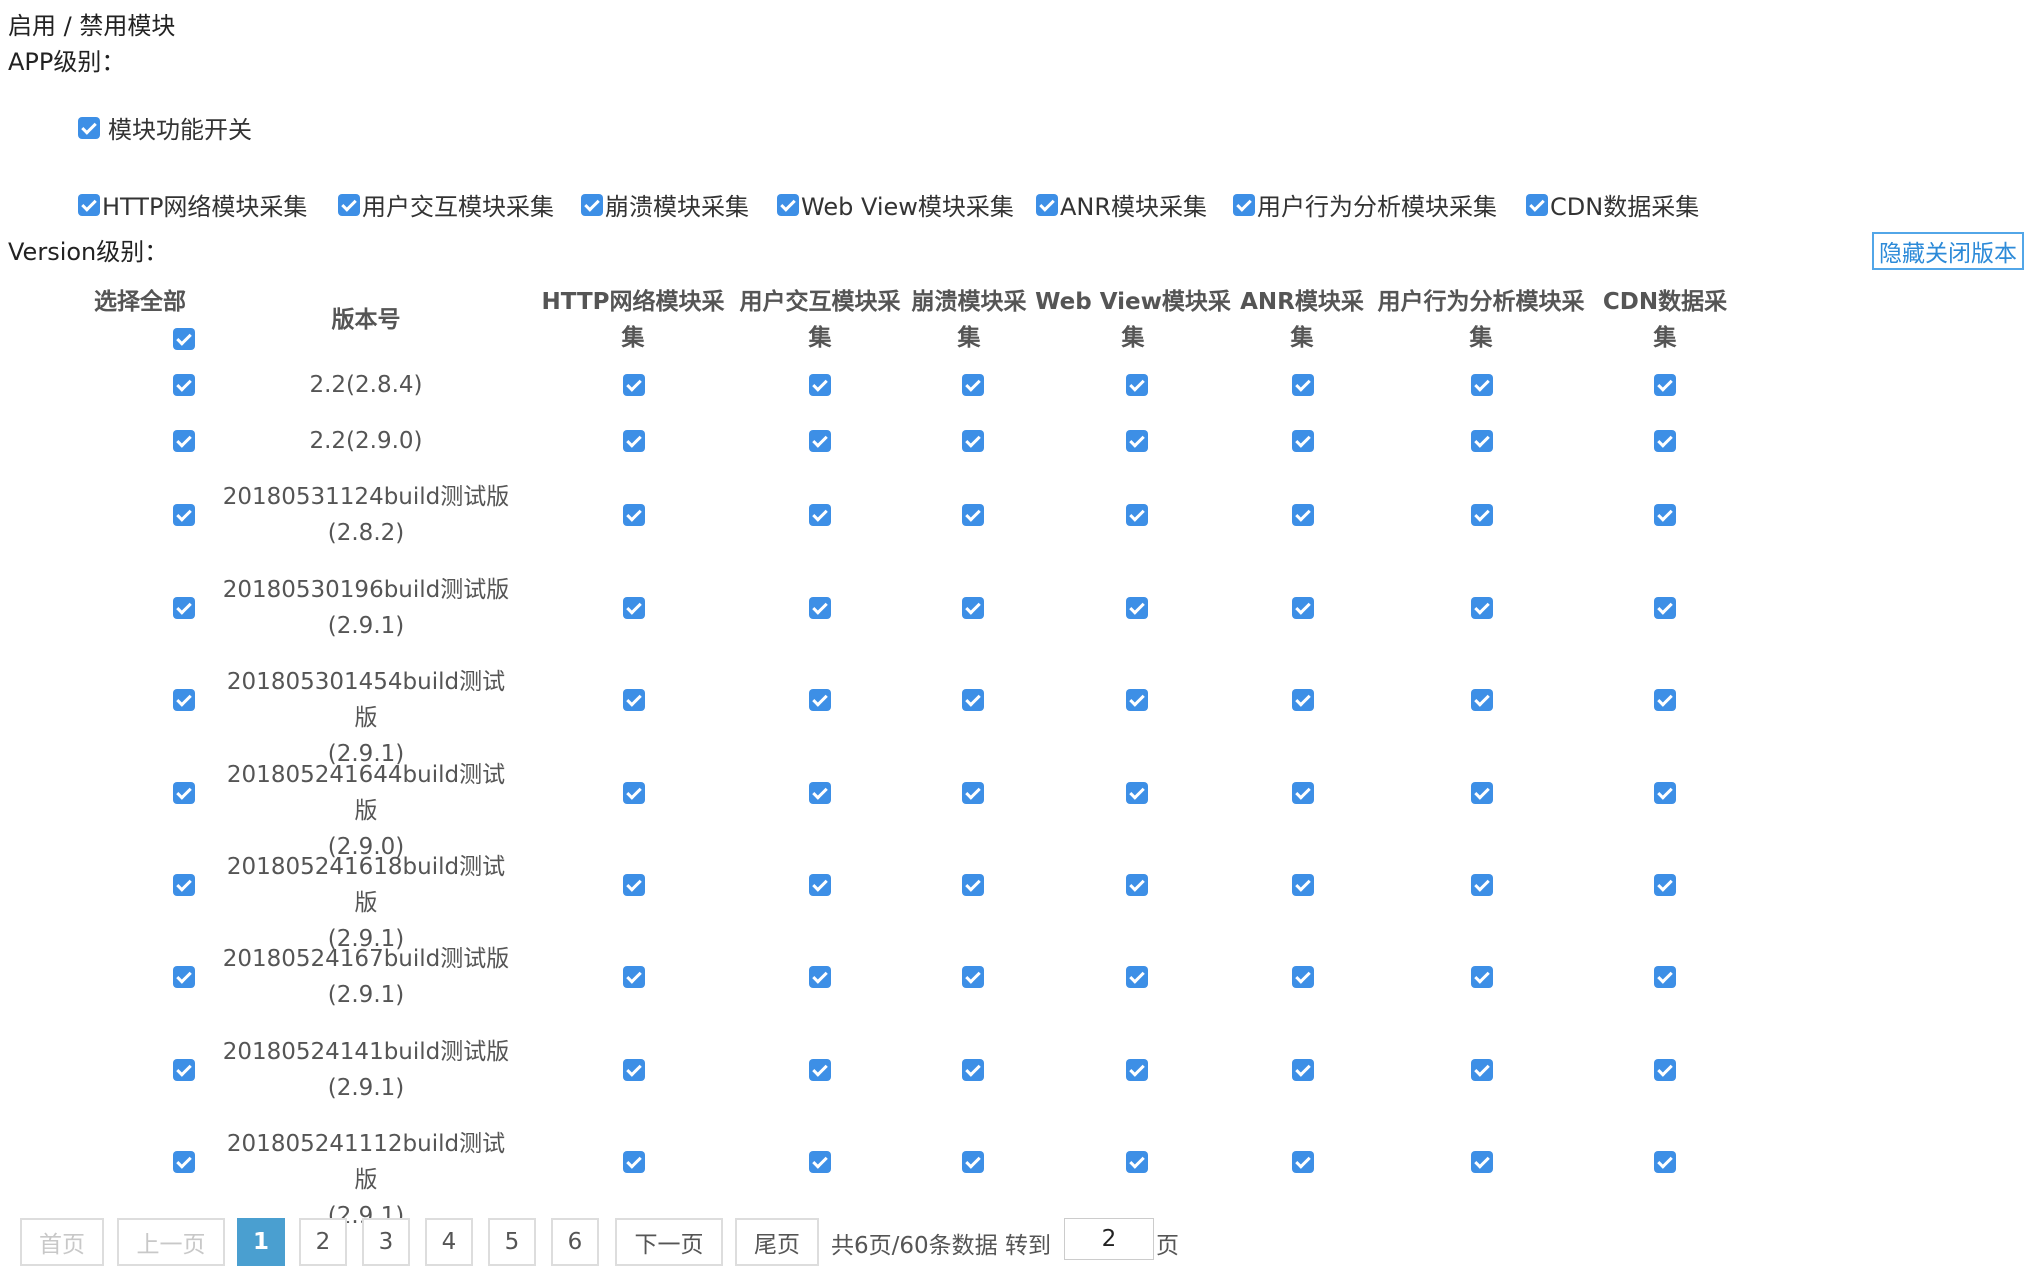 This screenshot has width=2032, height=1272. Describe the element at coordinates (1612, 204) in the screenshot. I see `app-module-cdn: CDN数据采集` at that location.